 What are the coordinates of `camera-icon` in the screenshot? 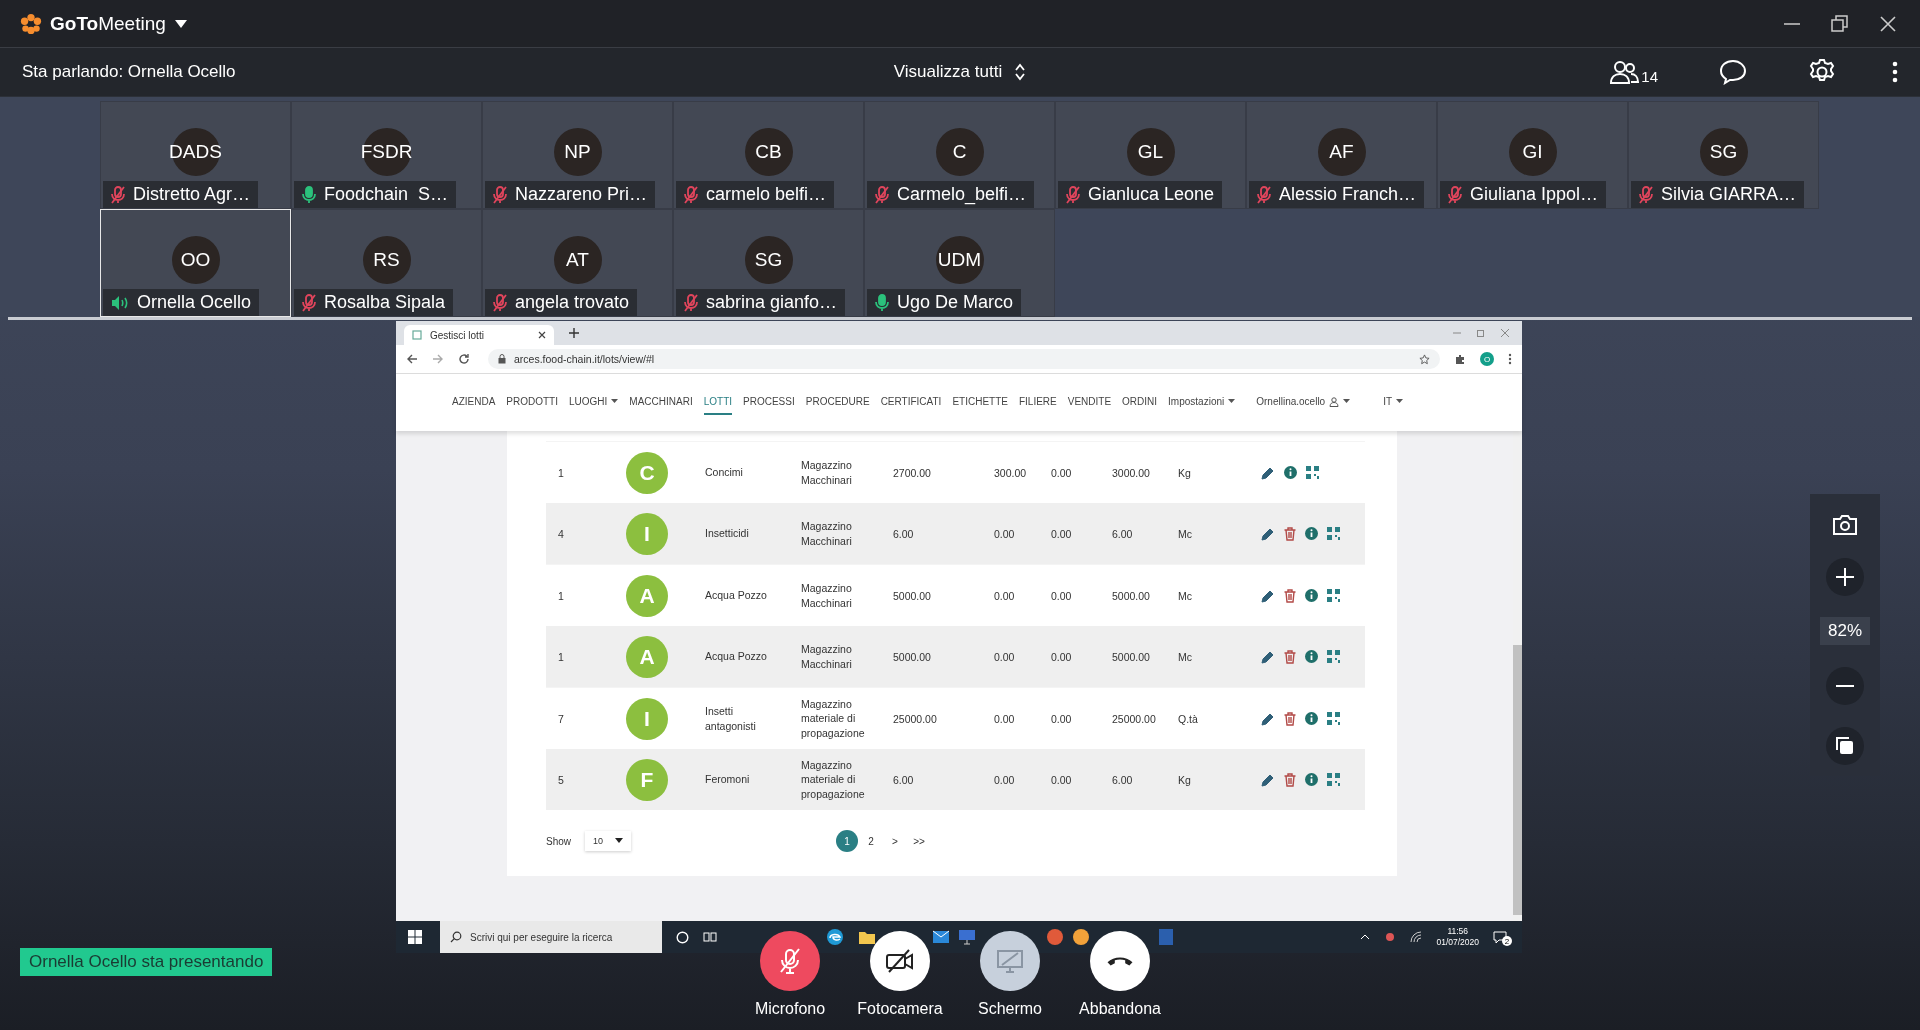 It's located at (1845, 525).